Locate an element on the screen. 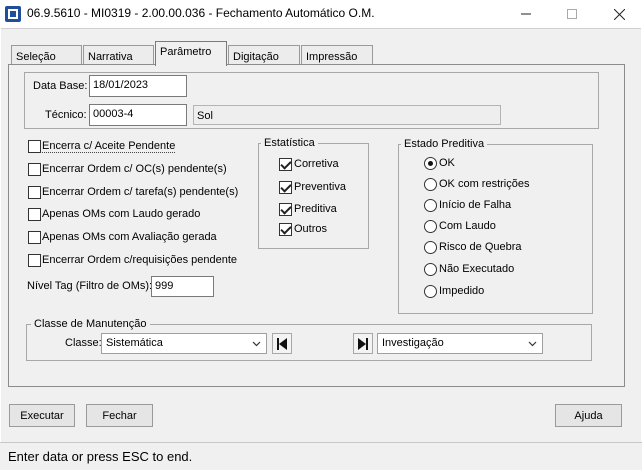  fechar-button: Fechar is located at coordinates (119, 415).